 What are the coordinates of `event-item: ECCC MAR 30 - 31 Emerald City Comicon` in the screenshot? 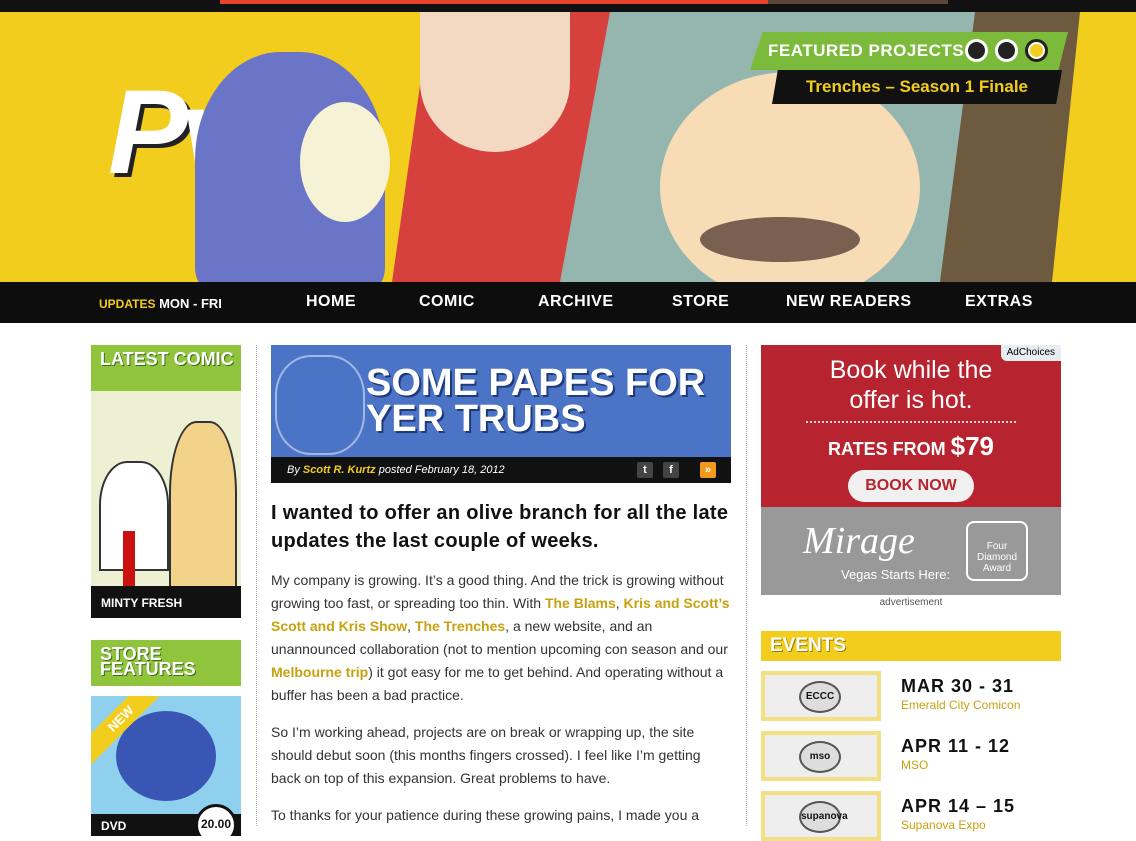 It's located at (911, 696).